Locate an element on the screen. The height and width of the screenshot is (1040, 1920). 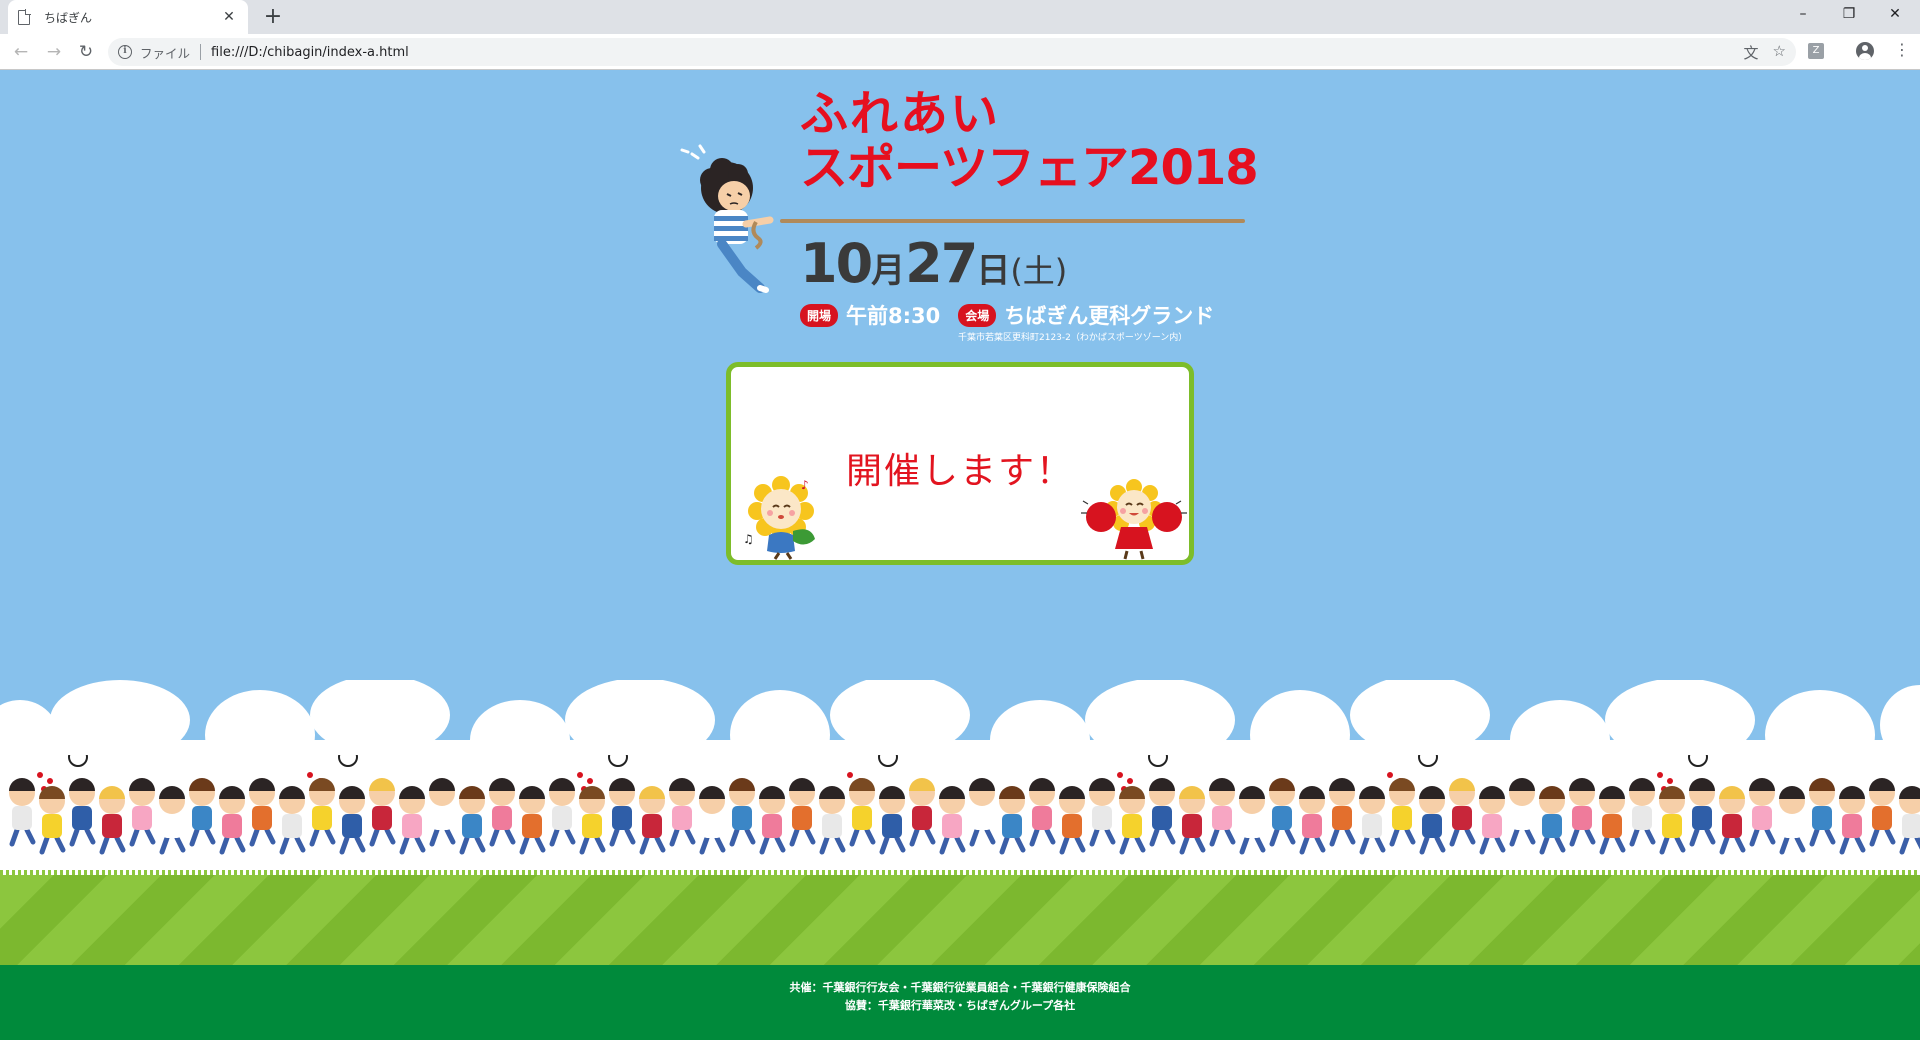
event-title-logo: ふれあい スポーツフェア2018 is located at coordinates (1029, 143).